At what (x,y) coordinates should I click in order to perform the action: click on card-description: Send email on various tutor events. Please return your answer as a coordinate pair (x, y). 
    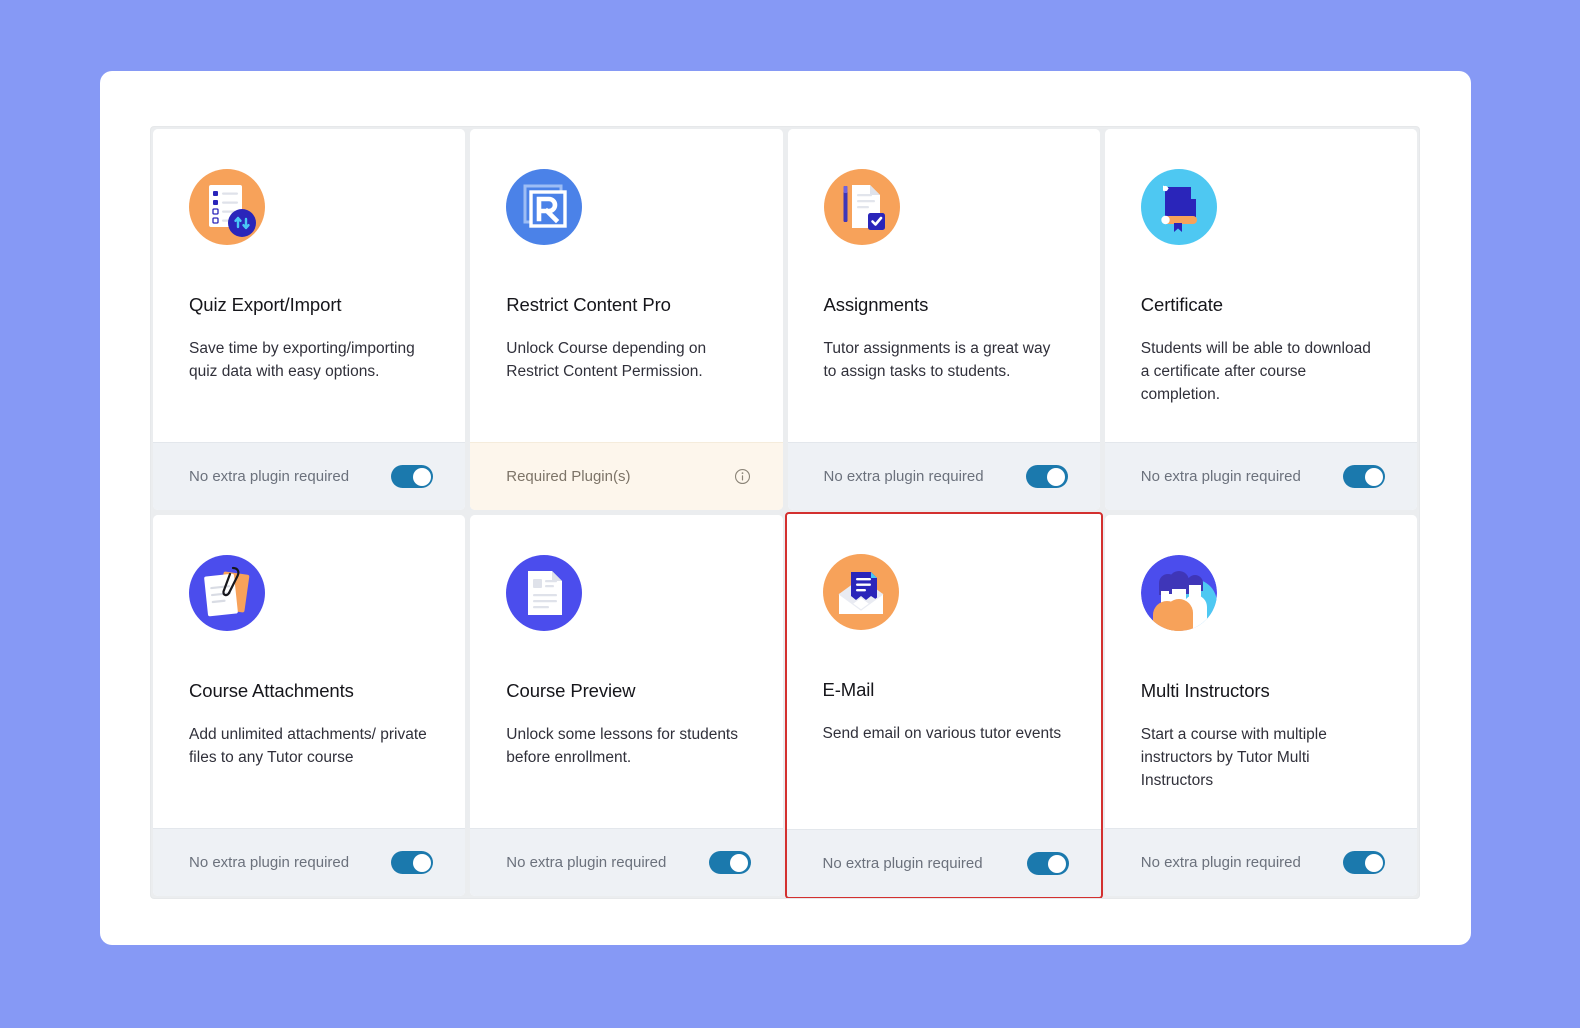
    Looking at the image, I should click on (942, 734).